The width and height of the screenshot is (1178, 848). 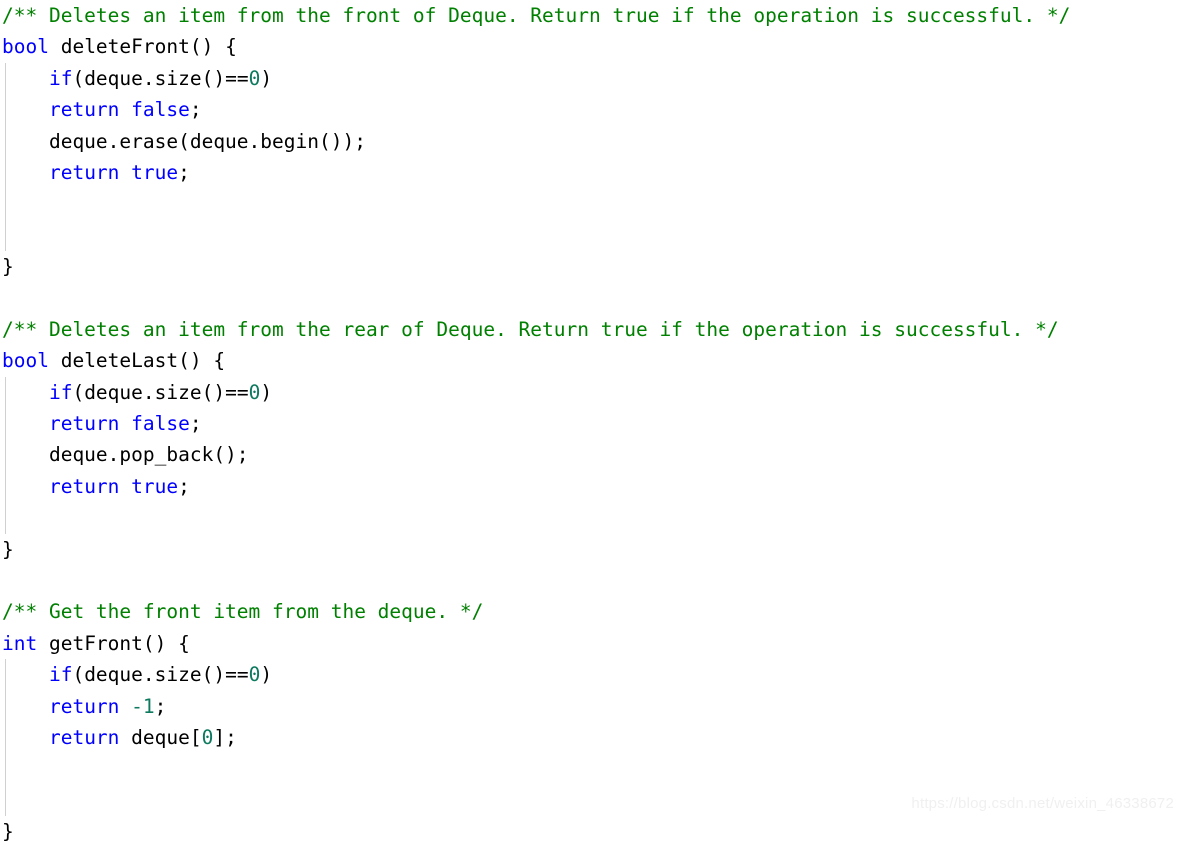 What do you see at coordinates (142, 47) in the screenshot?
I see `code-token-plain: deleteFront() {` at bounding box center [142, 47].